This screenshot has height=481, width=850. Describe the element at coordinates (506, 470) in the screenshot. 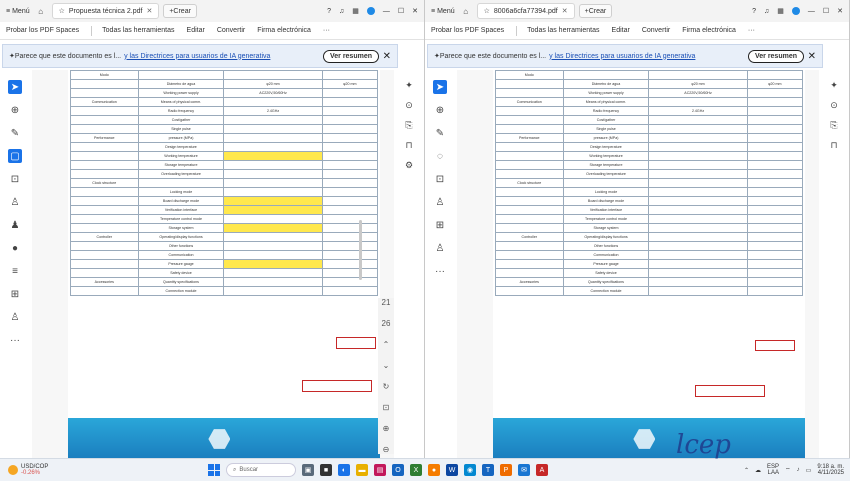

I see `powerpoint-icon: P` at that location.